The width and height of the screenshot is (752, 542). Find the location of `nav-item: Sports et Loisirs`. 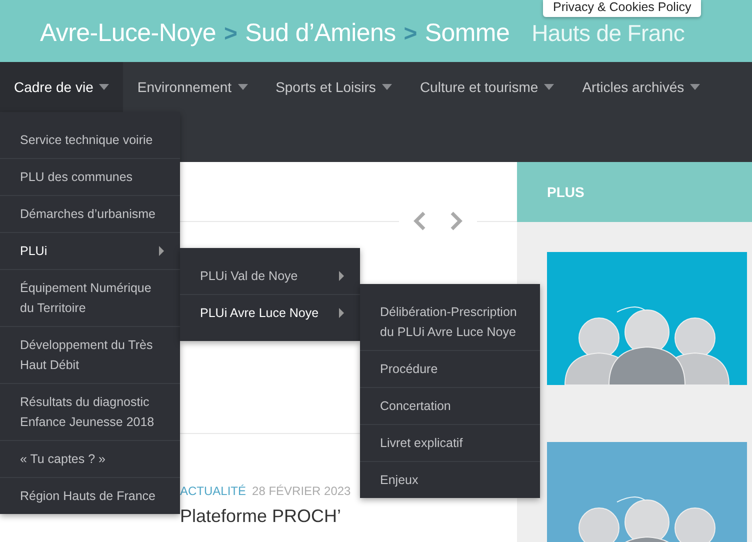

nav-item: Sports et Loisirs is located at coordinates (334, 87).